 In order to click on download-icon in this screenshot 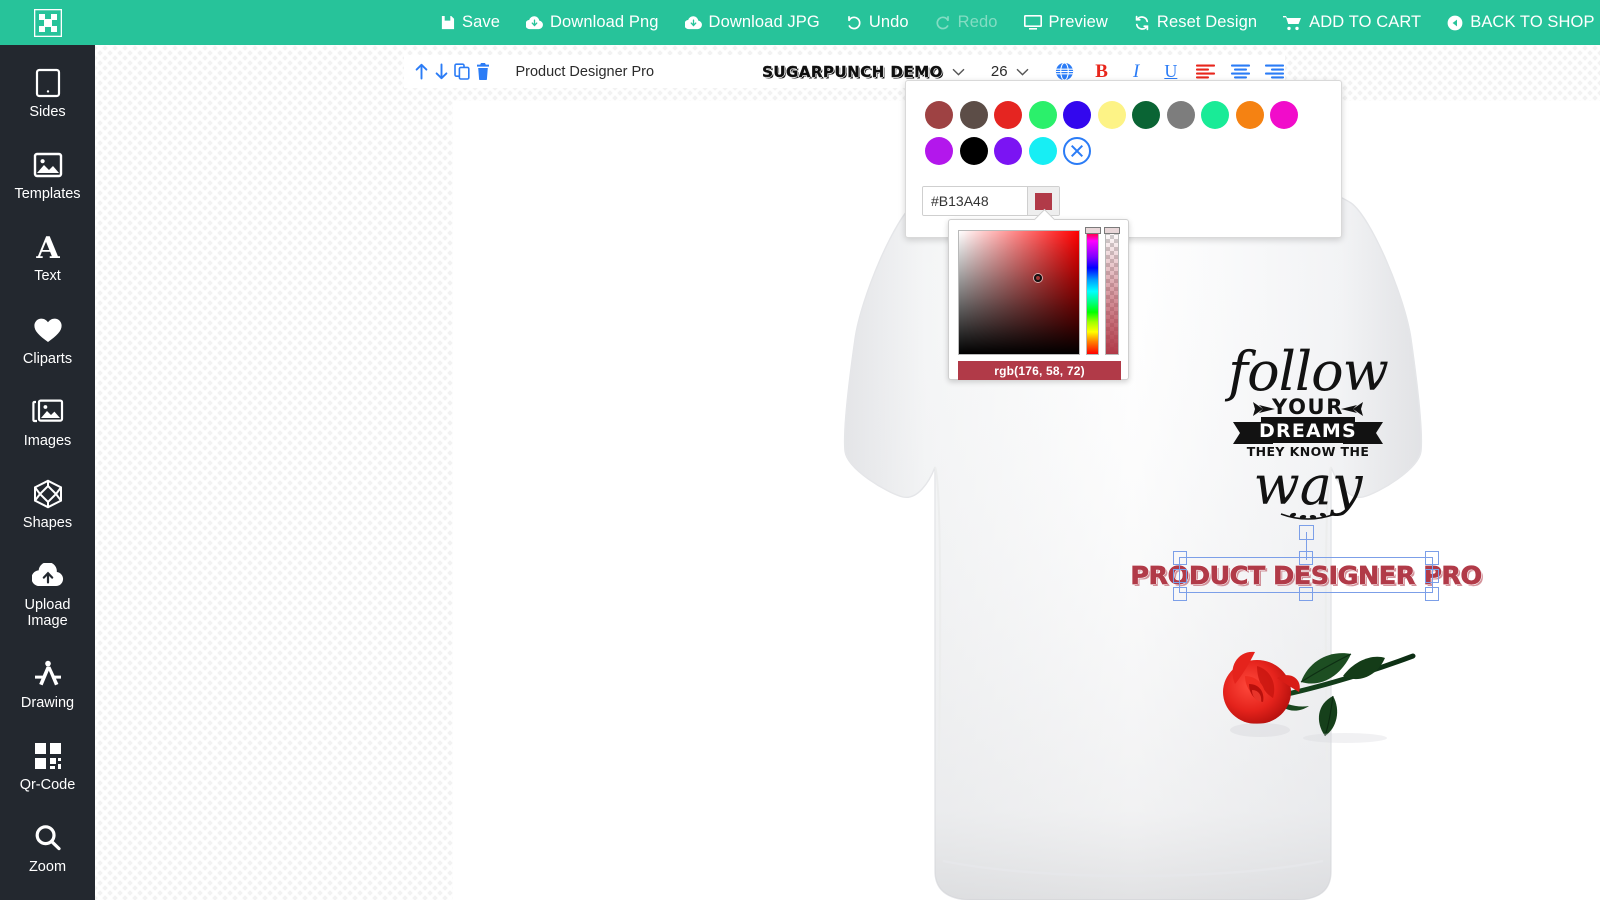, I will do `click(693, 22)`.